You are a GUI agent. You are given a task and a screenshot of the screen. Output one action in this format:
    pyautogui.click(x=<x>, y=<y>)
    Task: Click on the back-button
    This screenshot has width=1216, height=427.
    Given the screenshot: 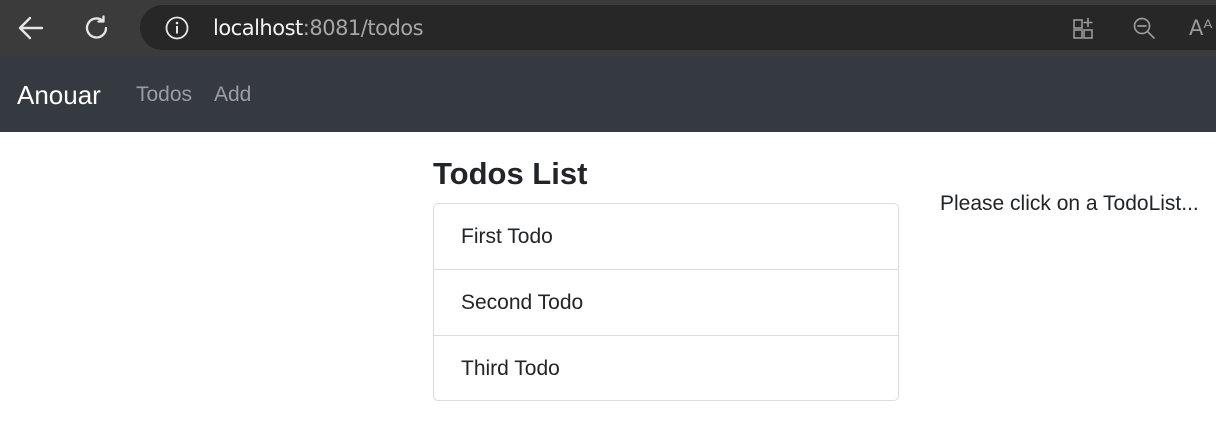 What is the action you would take?
    pyautogui.click(x=31, y=28)
    